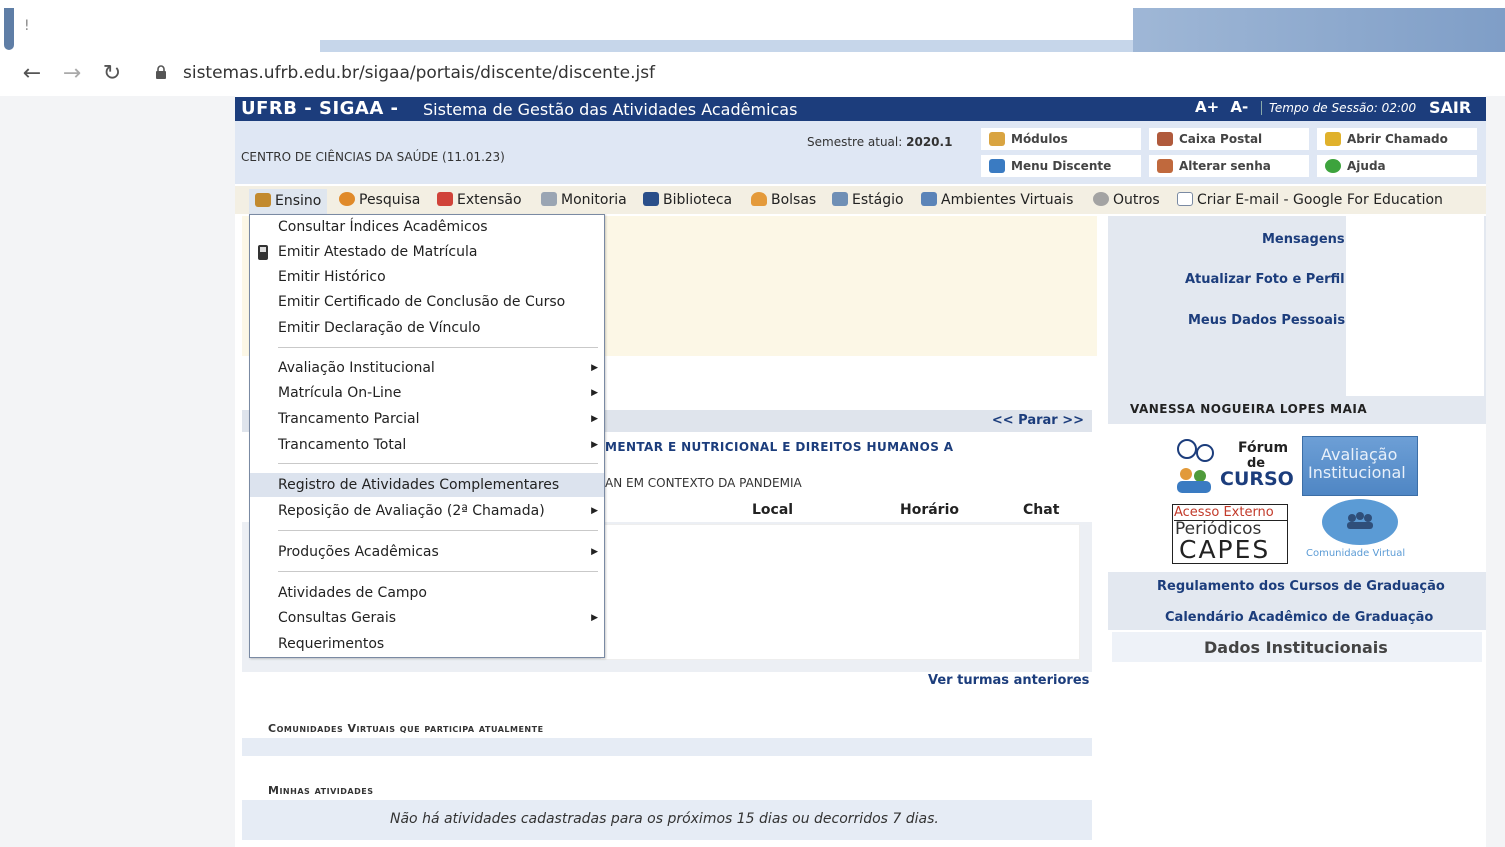 This screenshot has width=1505, height=847. I want to click on page-margin-left, so click(117, 471).